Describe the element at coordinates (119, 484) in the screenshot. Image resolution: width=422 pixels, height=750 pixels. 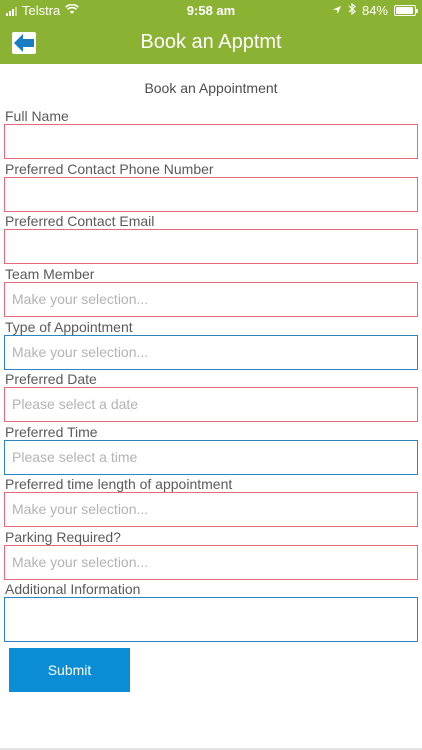
I see `time-length-label: Preferred time length of appointment` at that location.